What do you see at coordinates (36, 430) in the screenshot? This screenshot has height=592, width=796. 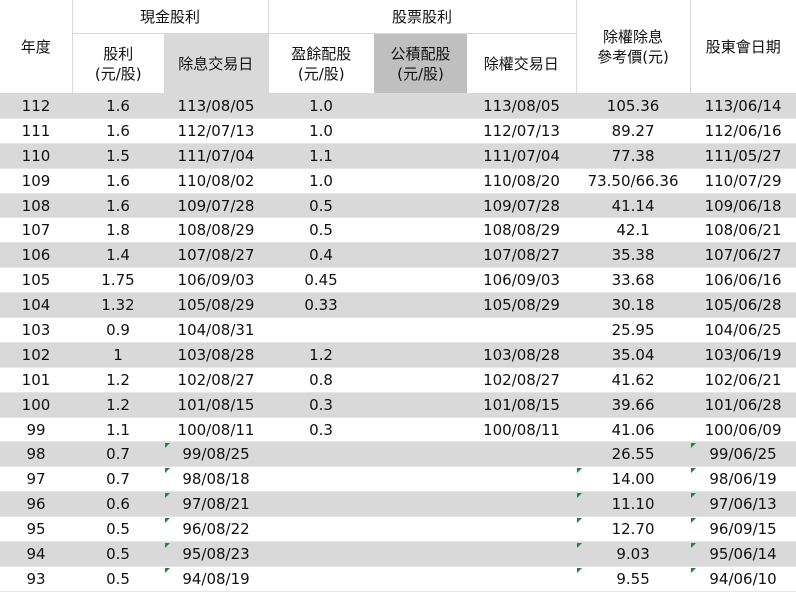 I see `year-cell: 99` at bounding box center [36, 430].